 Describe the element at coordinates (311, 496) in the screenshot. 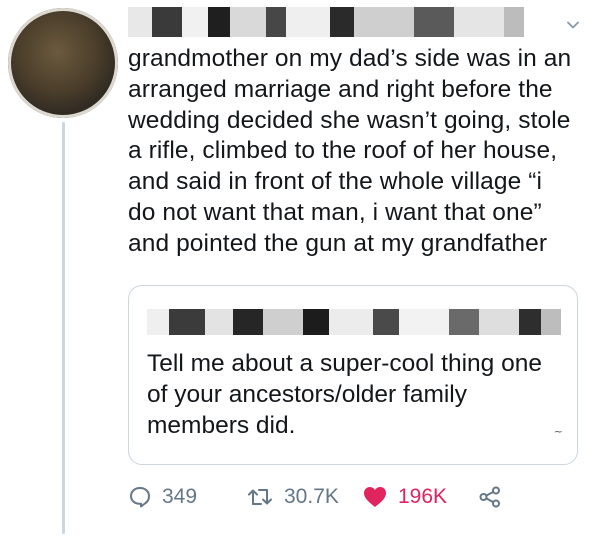

I see `retweet-count: 30.7K` at that location.